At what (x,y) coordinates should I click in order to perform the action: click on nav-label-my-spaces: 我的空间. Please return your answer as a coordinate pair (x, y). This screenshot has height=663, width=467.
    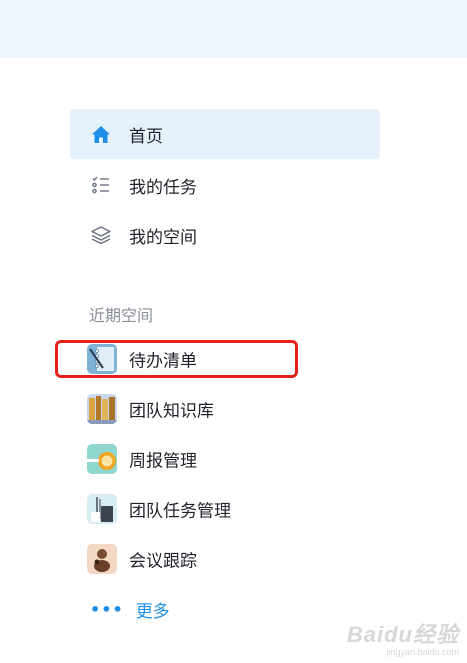
    Looking at the image, I should click on (163, 237).